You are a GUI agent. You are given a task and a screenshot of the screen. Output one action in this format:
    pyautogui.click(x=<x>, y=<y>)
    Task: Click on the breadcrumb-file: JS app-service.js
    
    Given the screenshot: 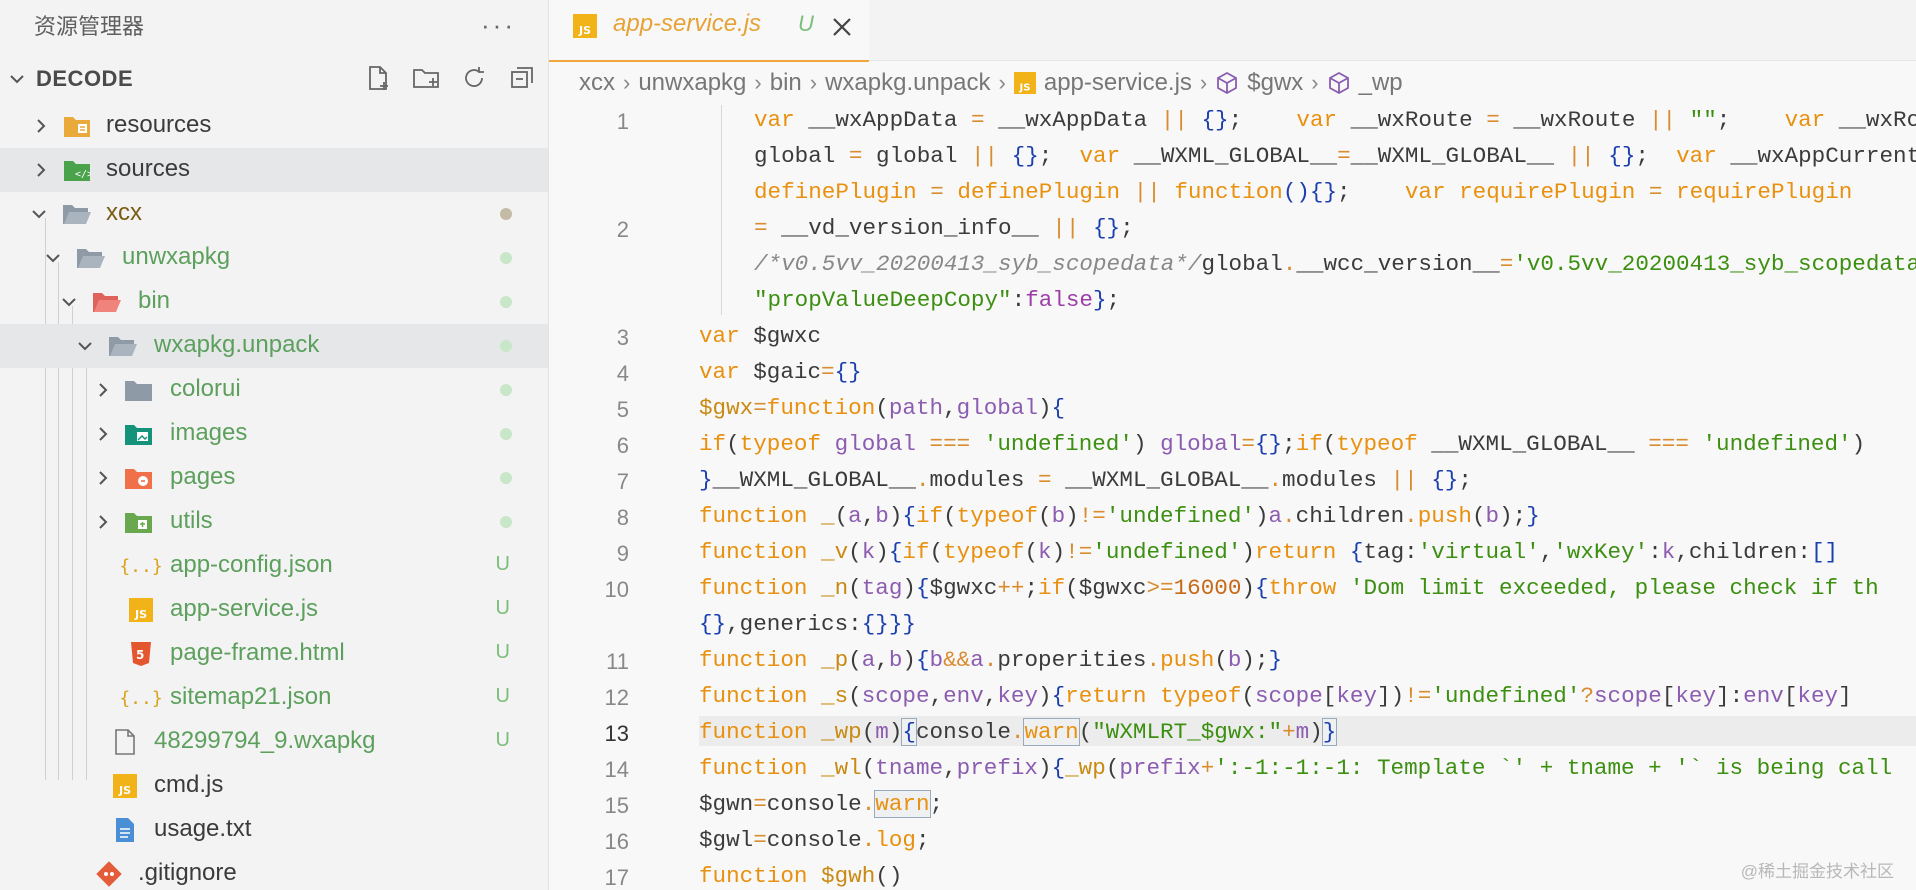 What is the action you would take?
    pyautogui.click(x=1102, y=83)
    